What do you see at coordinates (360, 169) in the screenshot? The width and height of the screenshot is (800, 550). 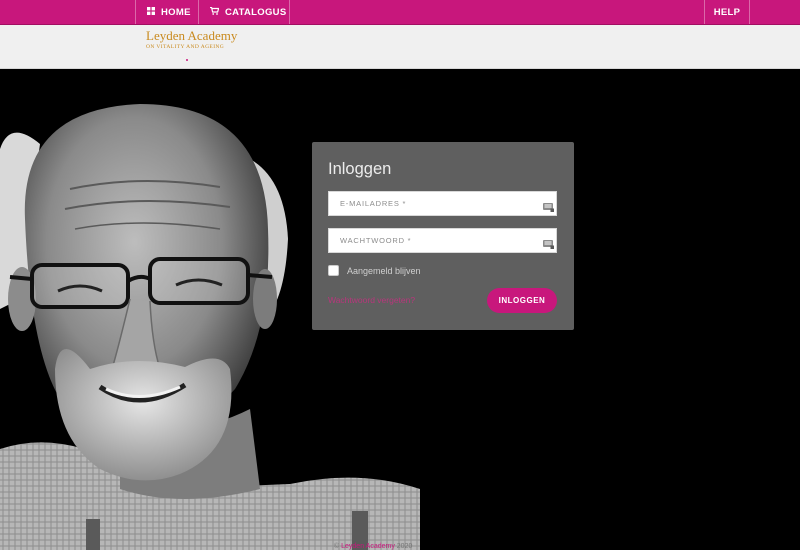 I see `login-title: Inloggen` at bounding box center [360, 169].